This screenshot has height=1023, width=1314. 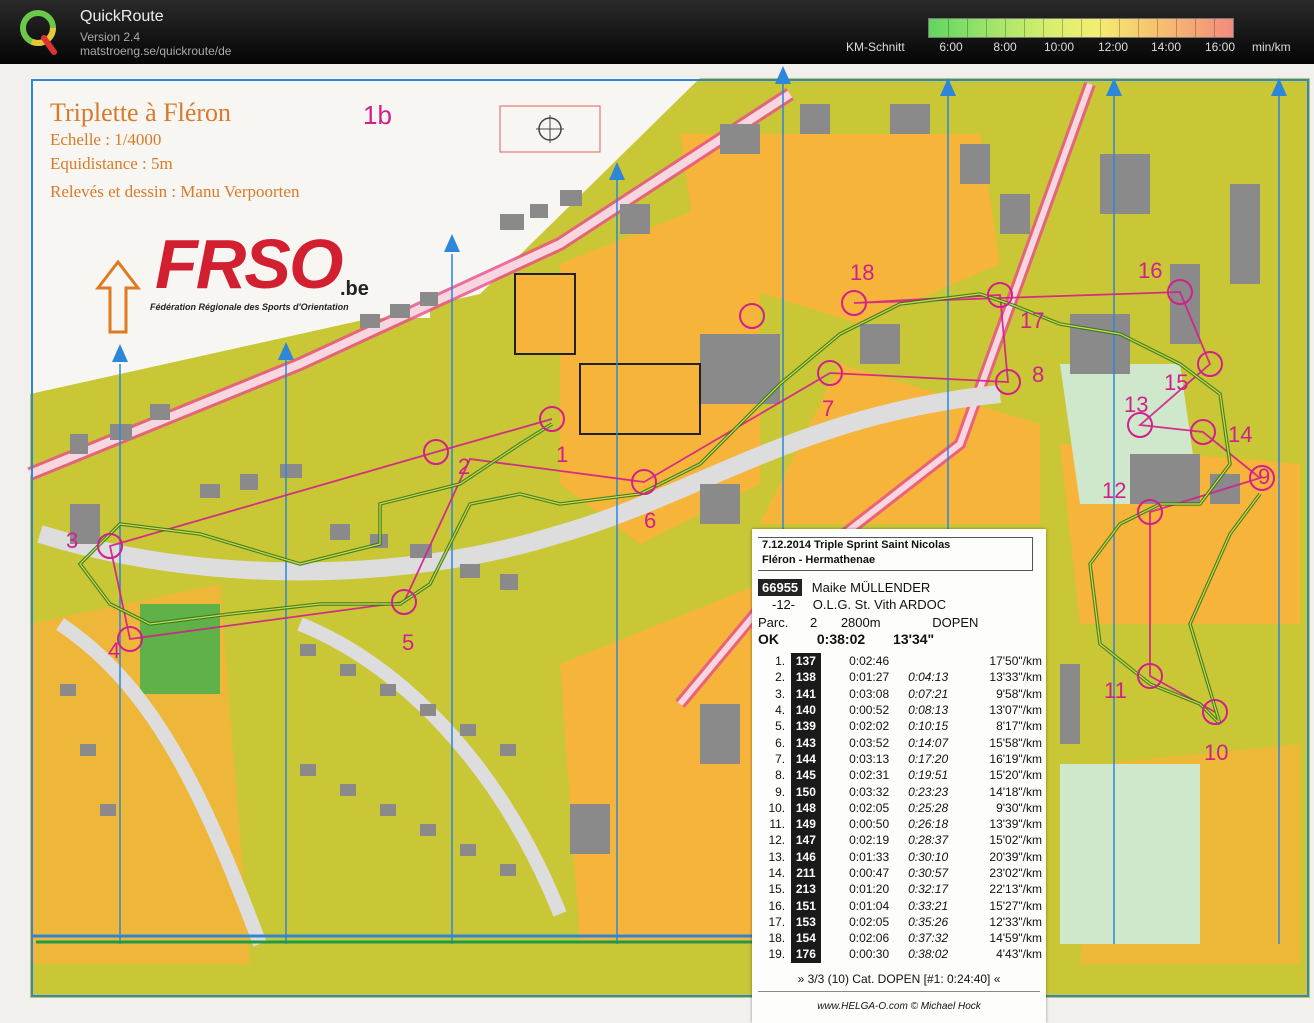 What do you see at coordinates (951, 47) in the screenshot?
I see `legend-tick: 6:00` at bounding box center [951, 47].